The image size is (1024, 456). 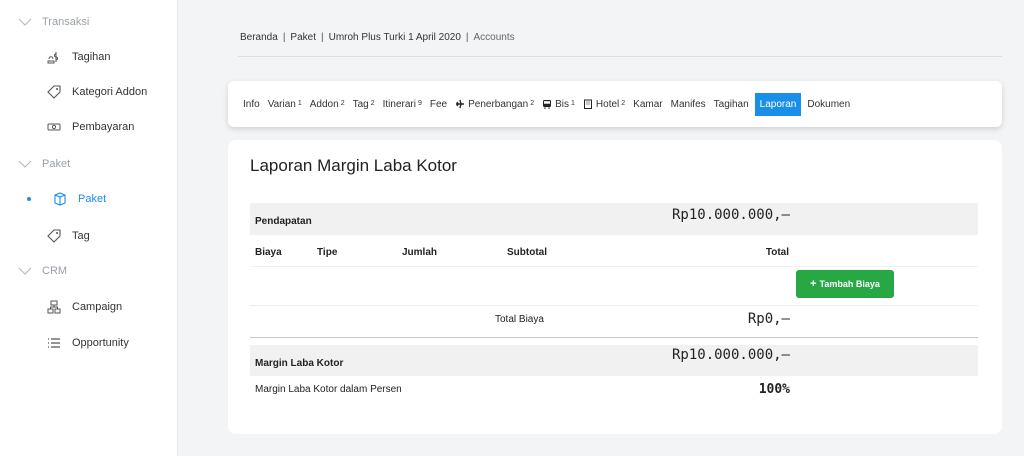 I want to click on sidebar-item-opportunity: Opportunity, so click(x=89, y=343).